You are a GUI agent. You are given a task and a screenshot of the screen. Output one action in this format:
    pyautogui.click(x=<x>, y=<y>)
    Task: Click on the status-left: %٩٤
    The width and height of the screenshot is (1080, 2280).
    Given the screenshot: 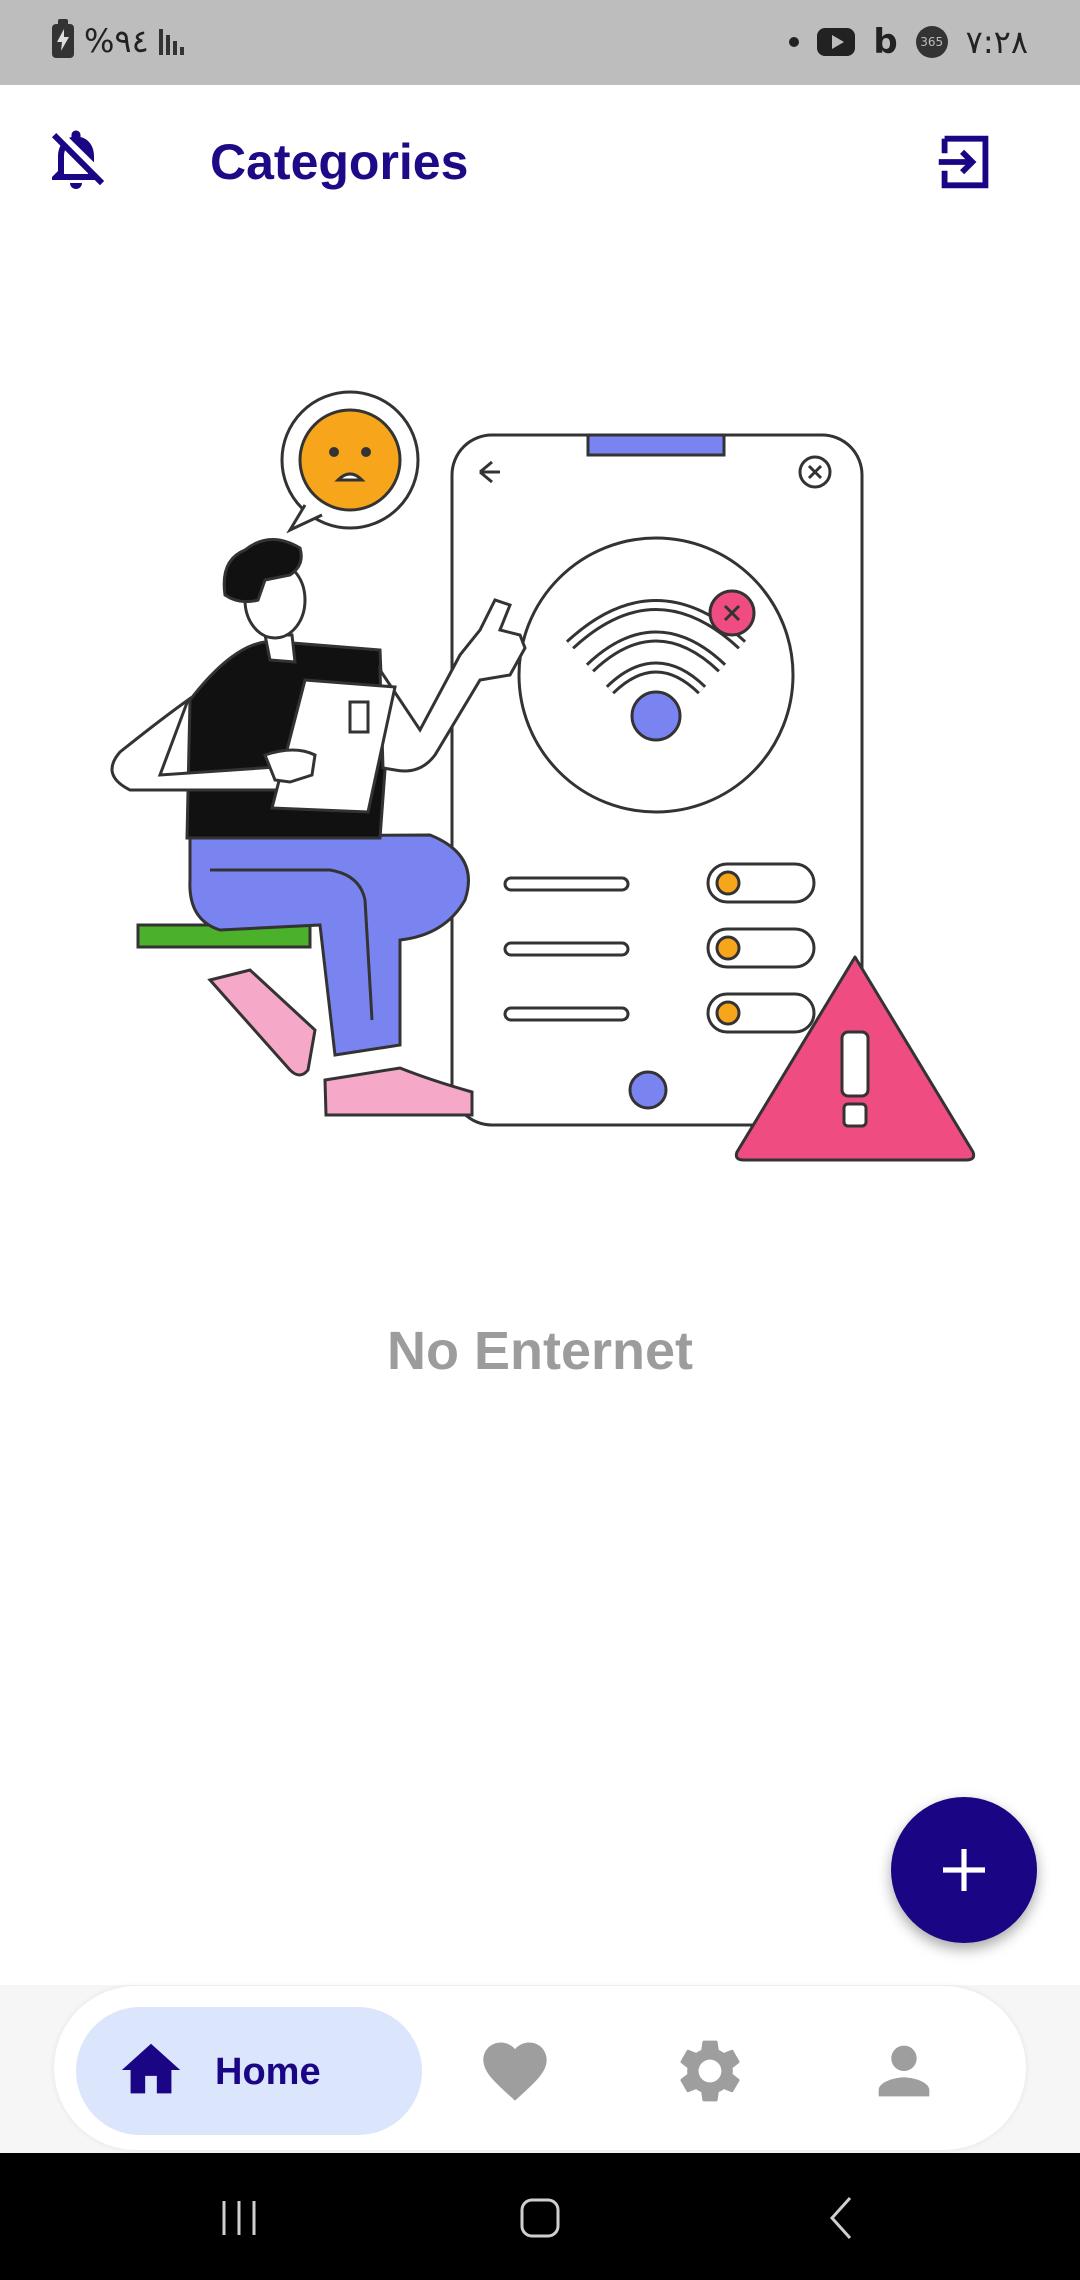 What is the action you would take?
    pyautogui.click(x=118, y=39)
    